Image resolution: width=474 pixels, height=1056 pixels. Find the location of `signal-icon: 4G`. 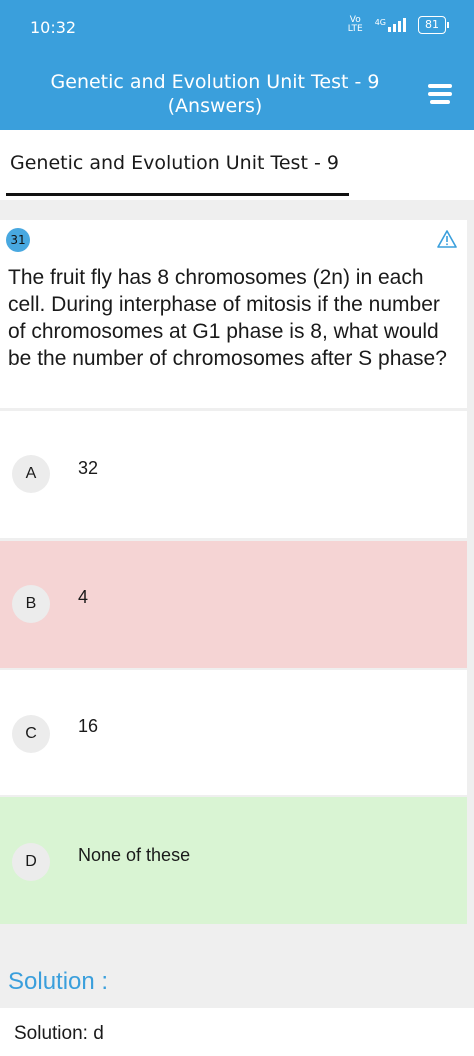

signal-icon: 4G is located at coordinates (390, 25).